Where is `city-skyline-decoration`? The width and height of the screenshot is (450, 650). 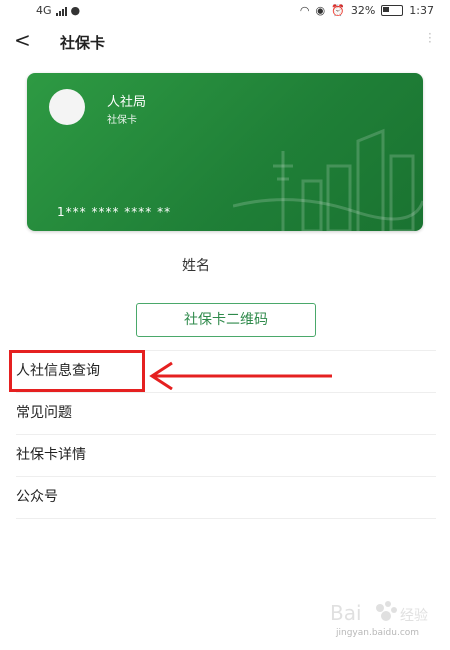
city-skyline-decoration is located at coordinates (328, 179).